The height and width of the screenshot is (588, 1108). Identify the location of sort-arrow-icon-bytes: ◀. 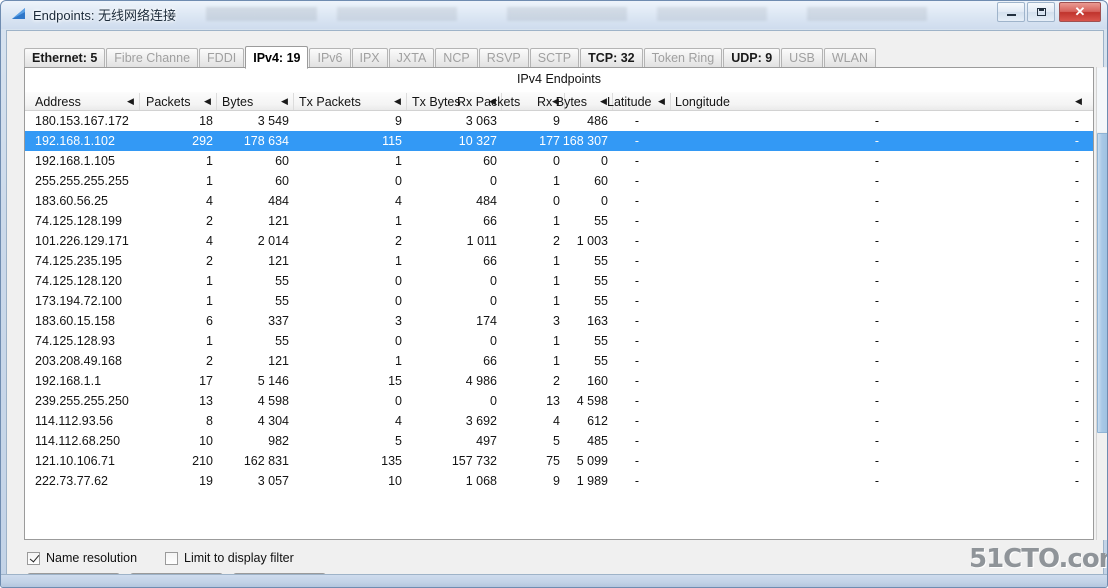
(284, 101).